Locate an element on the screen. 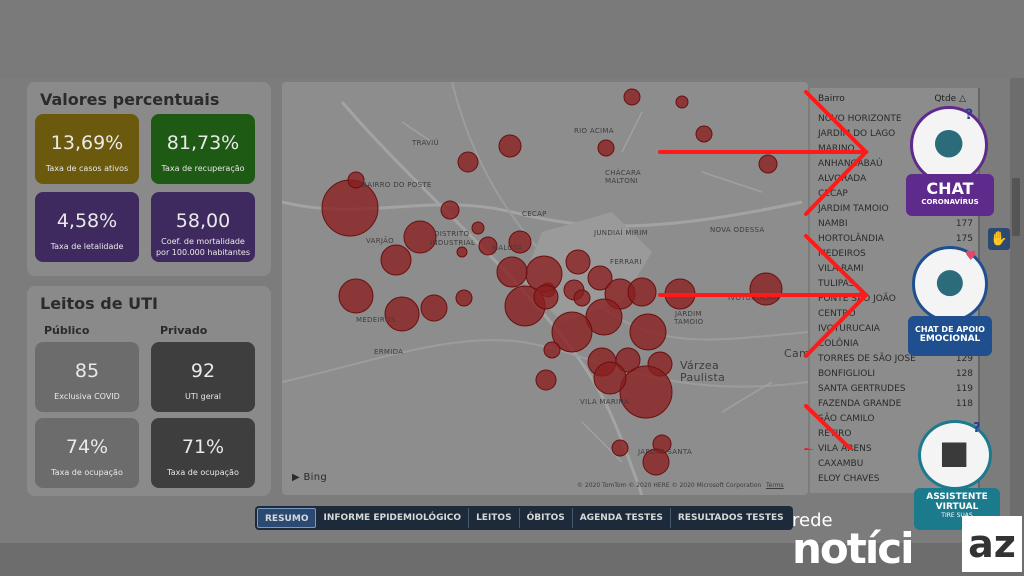 This screenshot has width=1024, height=576. bairro-qty: 119 is located at coordinates (964, 389).